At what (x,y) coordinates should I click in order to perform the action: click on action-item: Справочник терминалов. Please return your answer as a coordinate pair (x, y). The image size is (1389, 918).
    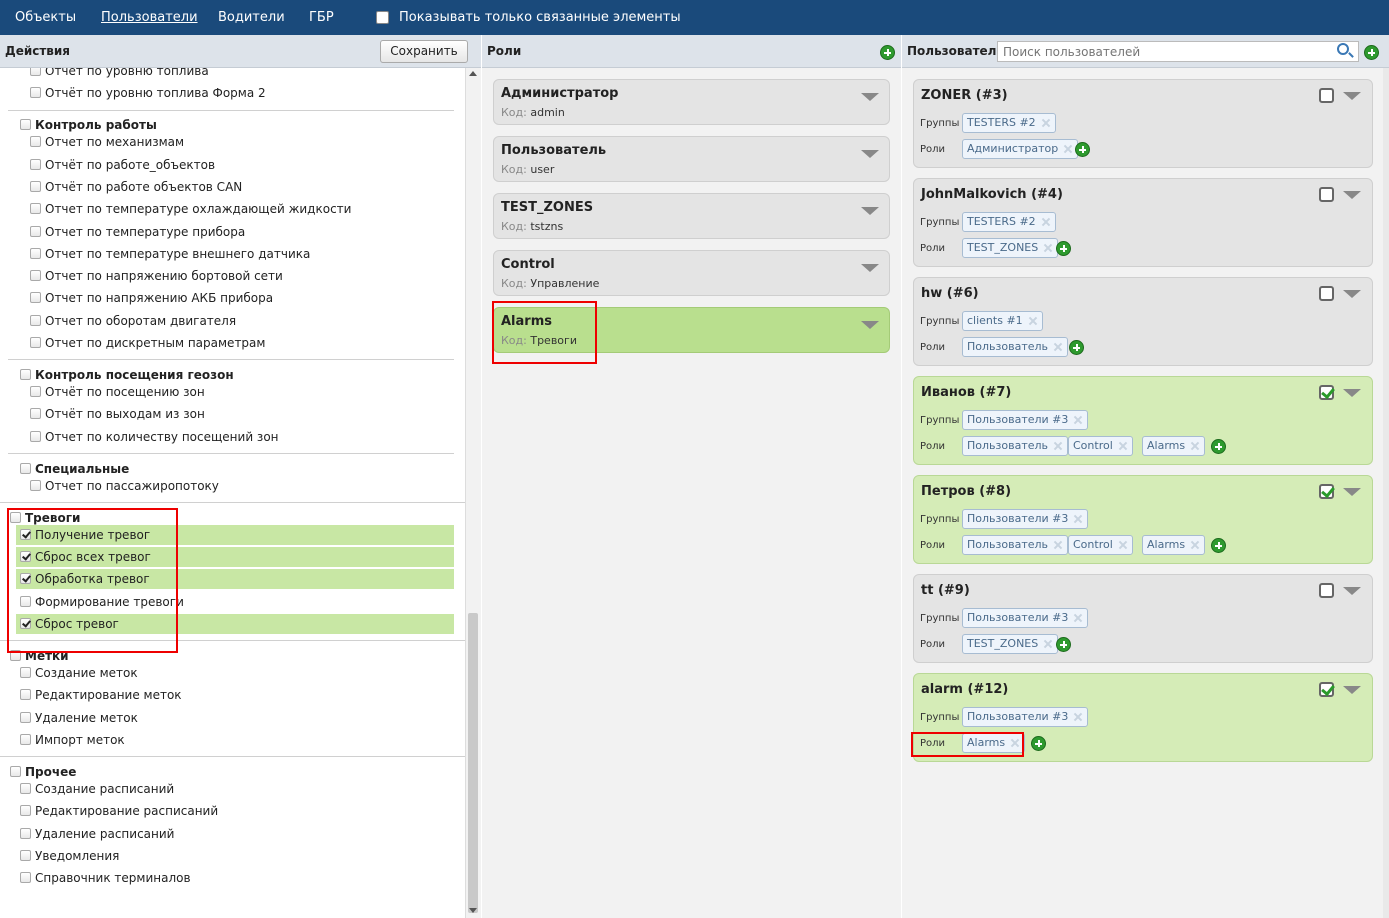
    Looking at the image, I should click on (105, 878).